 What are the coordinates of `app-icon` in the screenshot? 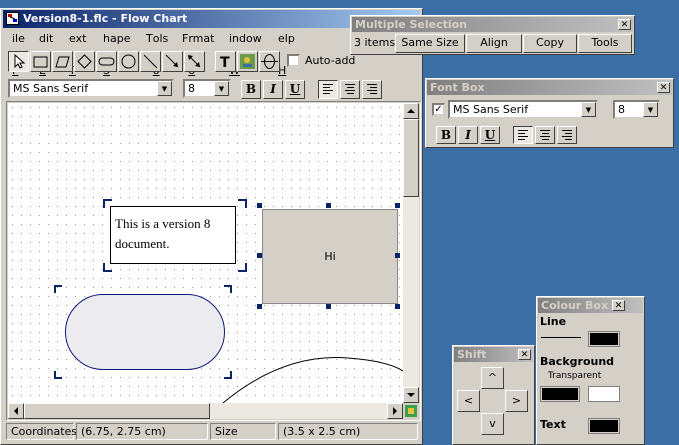 It's located at (12, 18).